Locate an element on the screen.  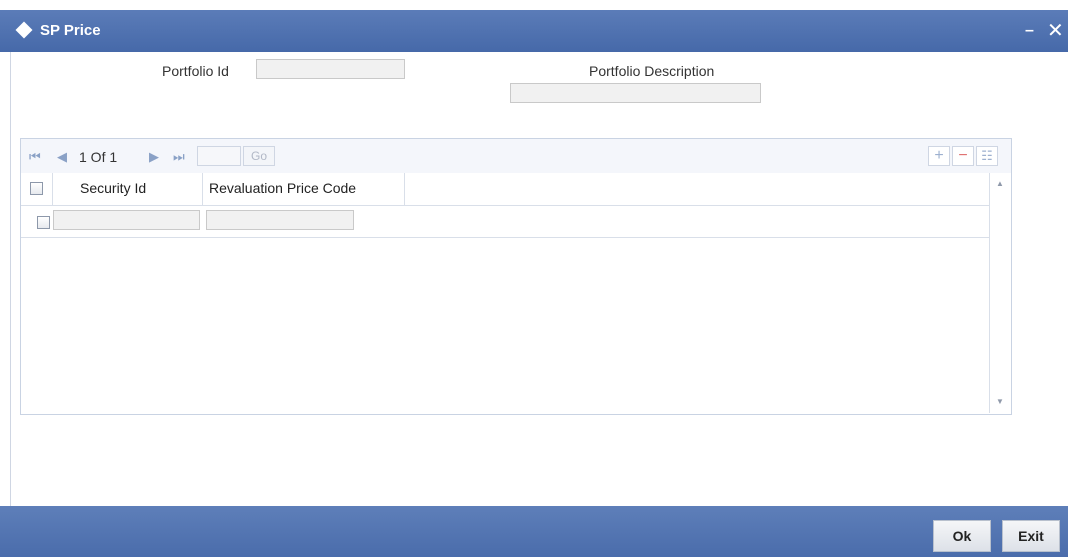
select-all-checkbox is located at coordinates (36, 188).